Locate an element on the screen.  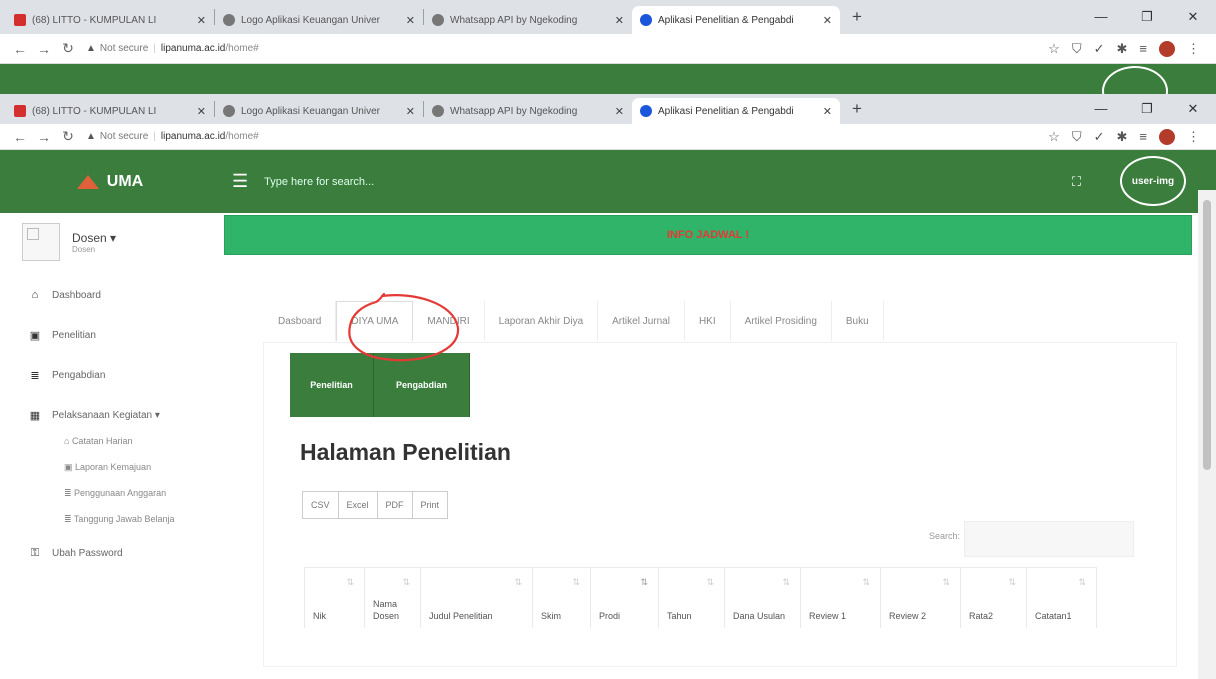
tab-mandiri: MANDIRI is located at coordinates (449, 321).